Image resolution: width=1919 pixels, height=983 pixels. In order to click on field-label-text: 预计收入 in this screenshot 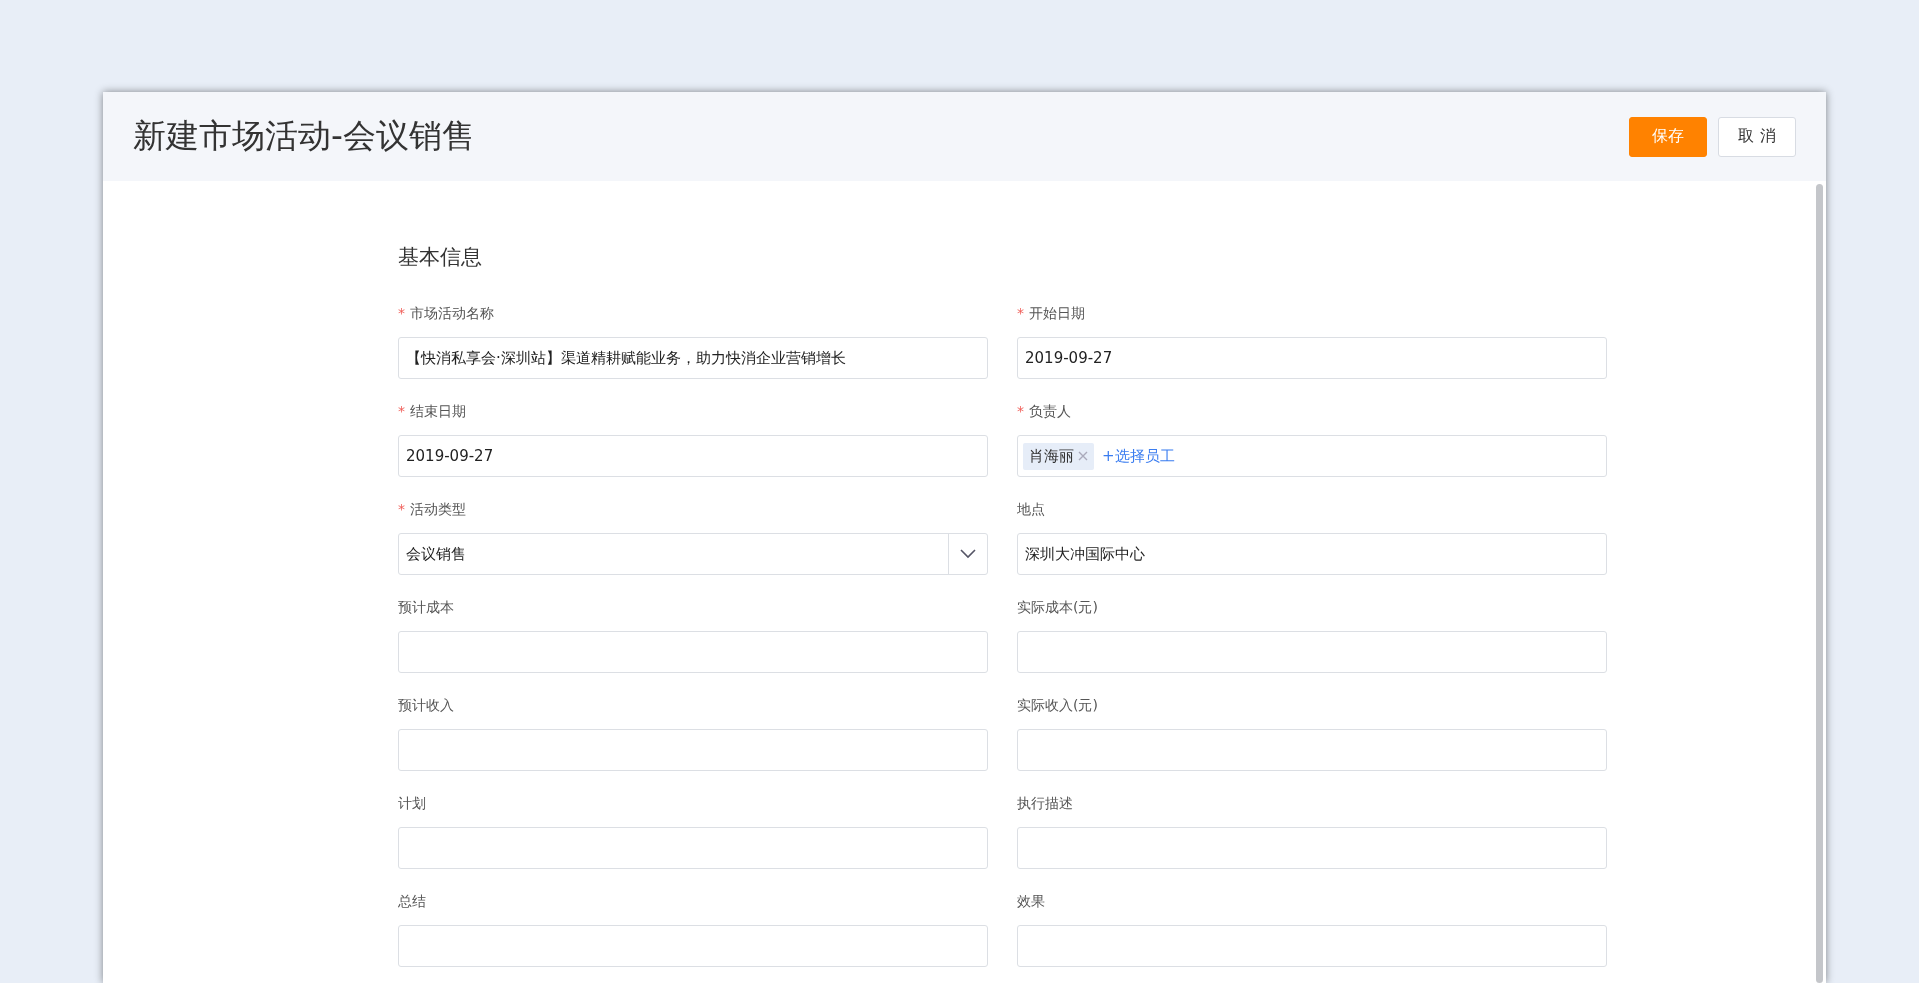, I will do `click(426, 705)`.